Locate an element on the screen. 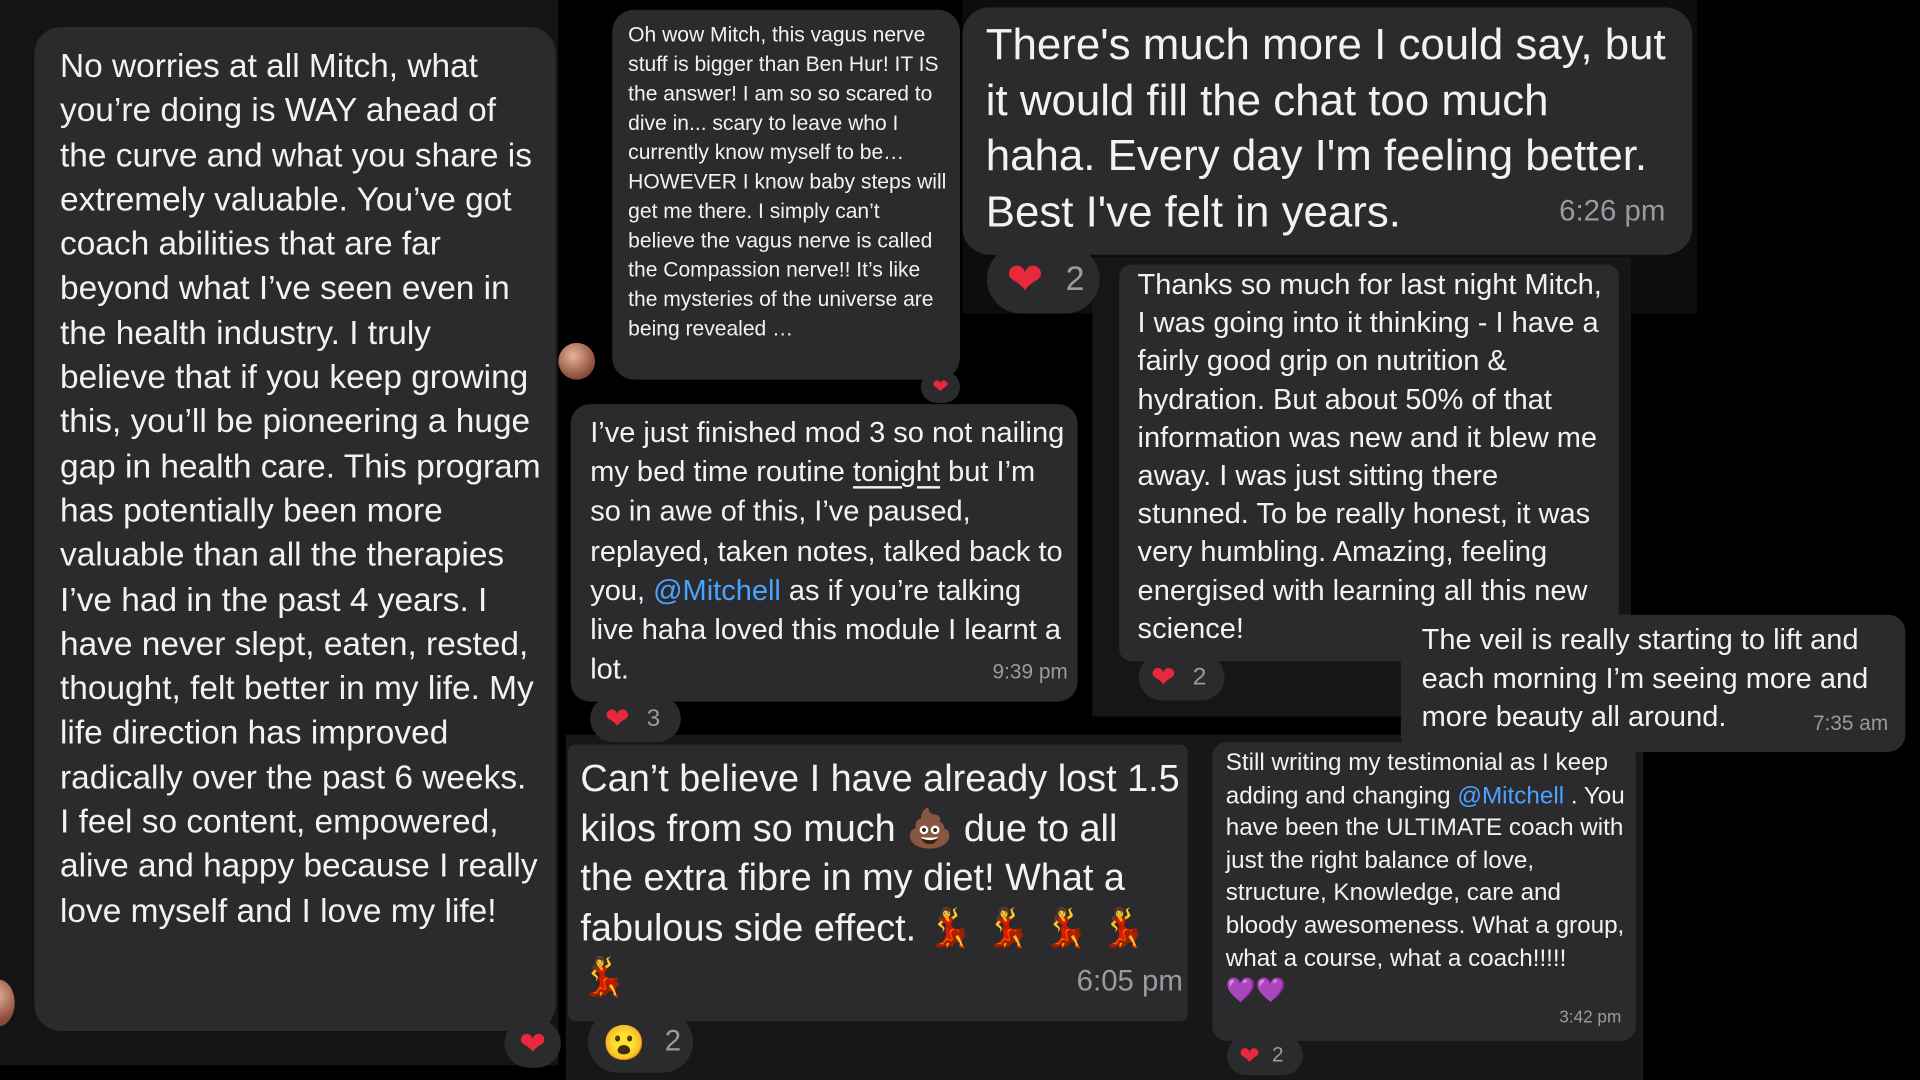 Image resolution: width=1920 pixels, height=1080 pixels. reaction-pill-3: ❤ 2 is located at coordinates (1043, 279).